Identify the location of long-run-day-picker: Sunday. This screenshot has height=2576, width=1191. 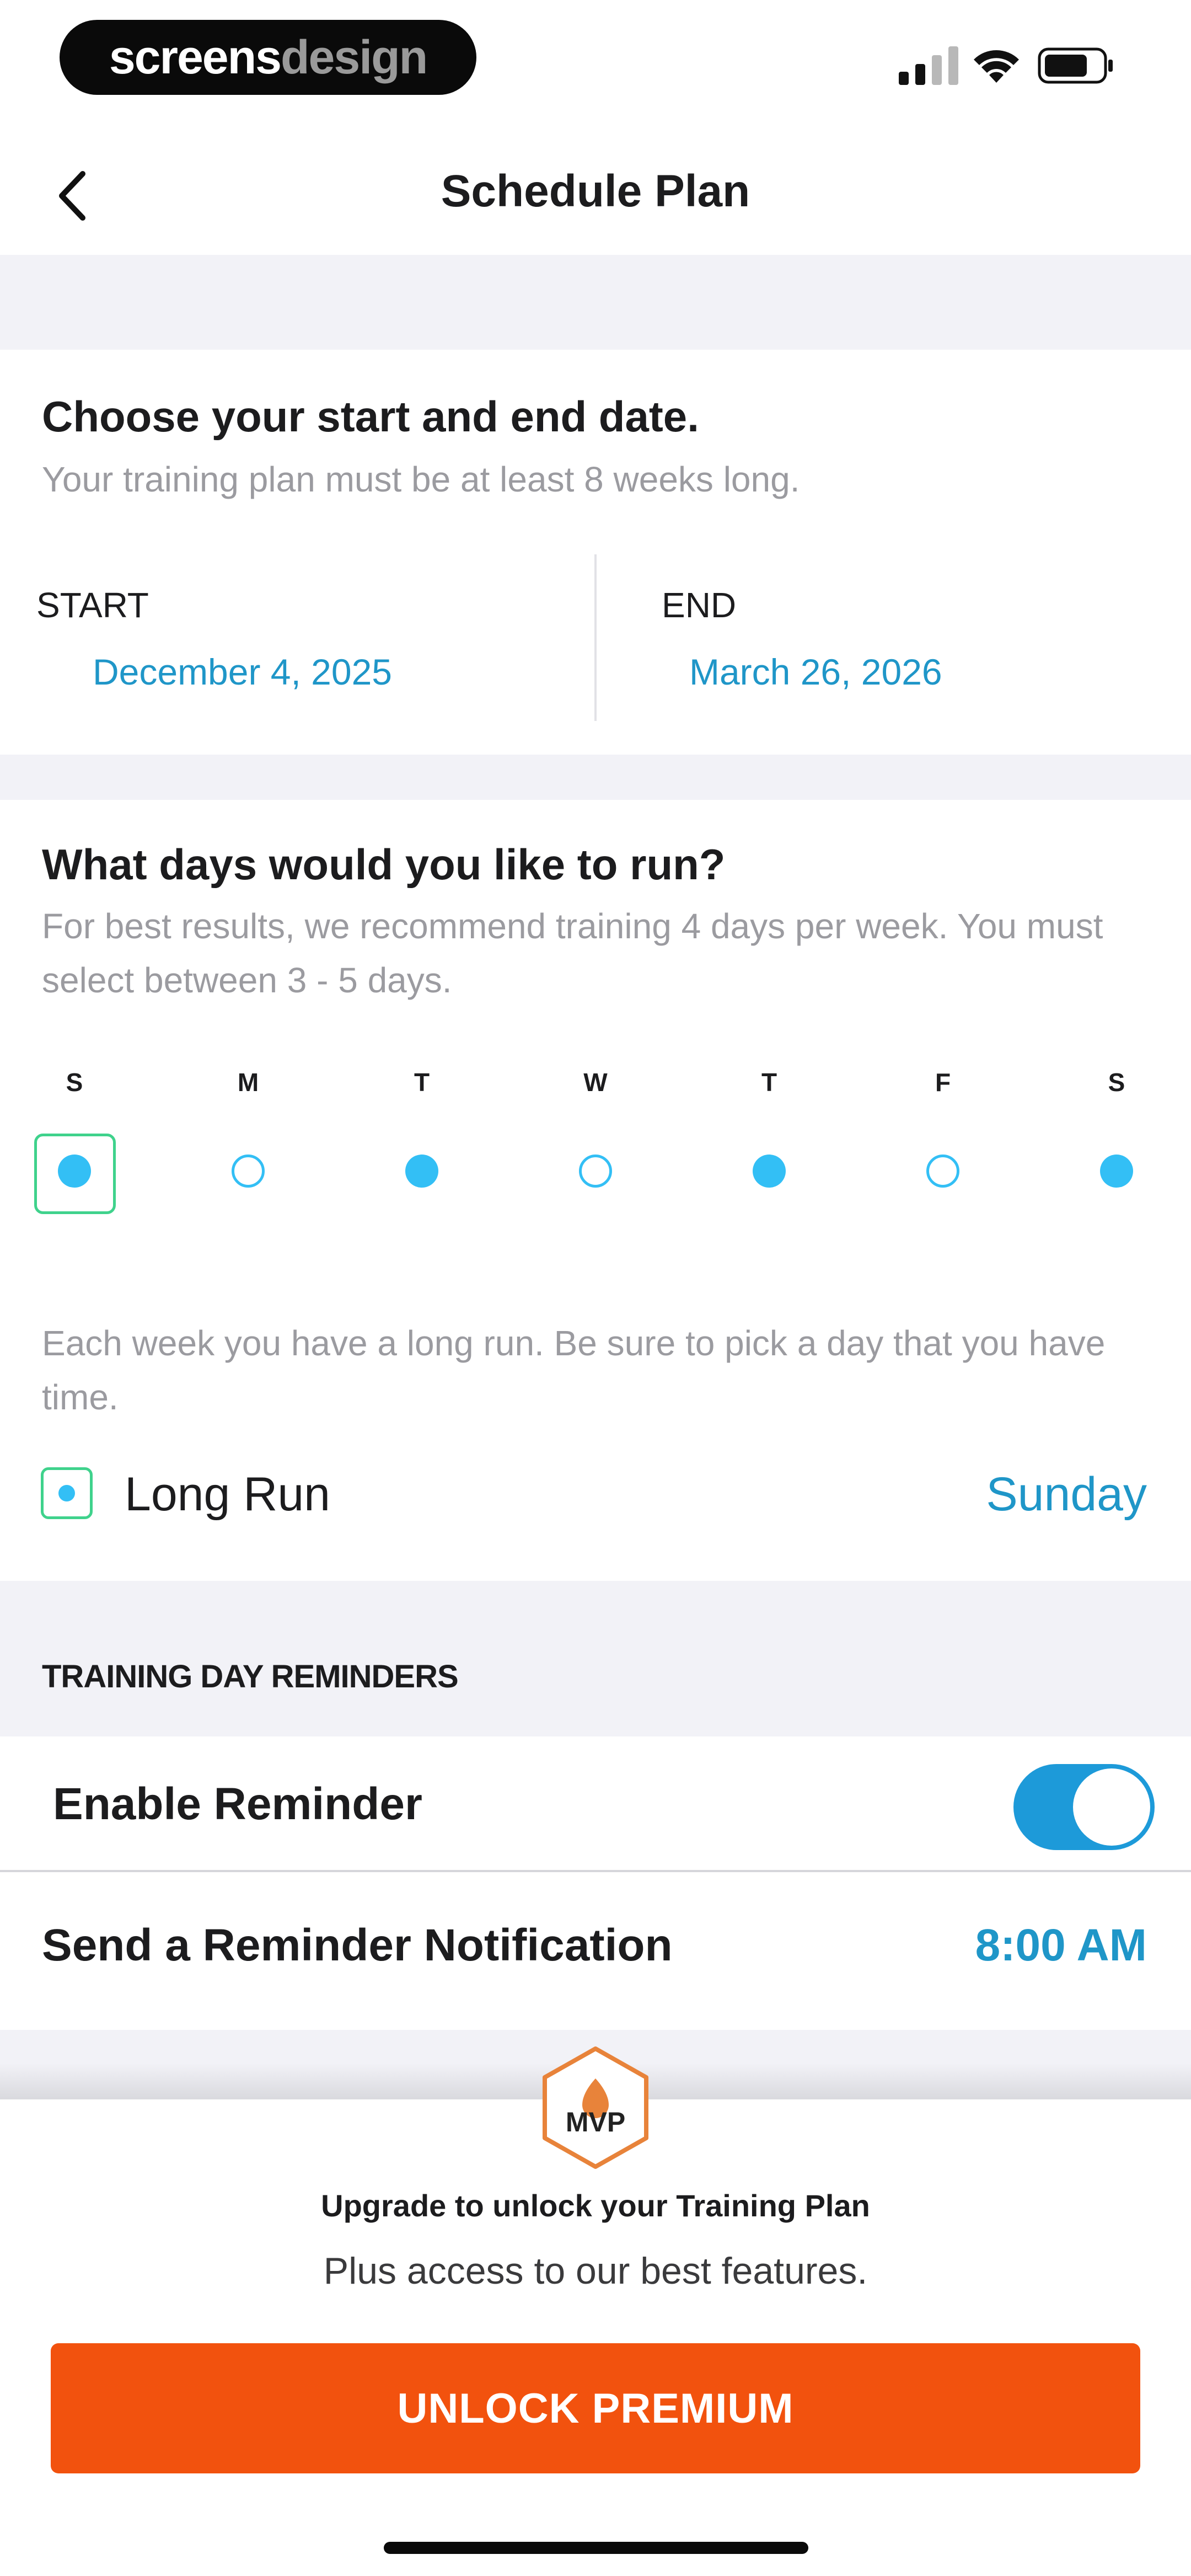
(1066, 1494).